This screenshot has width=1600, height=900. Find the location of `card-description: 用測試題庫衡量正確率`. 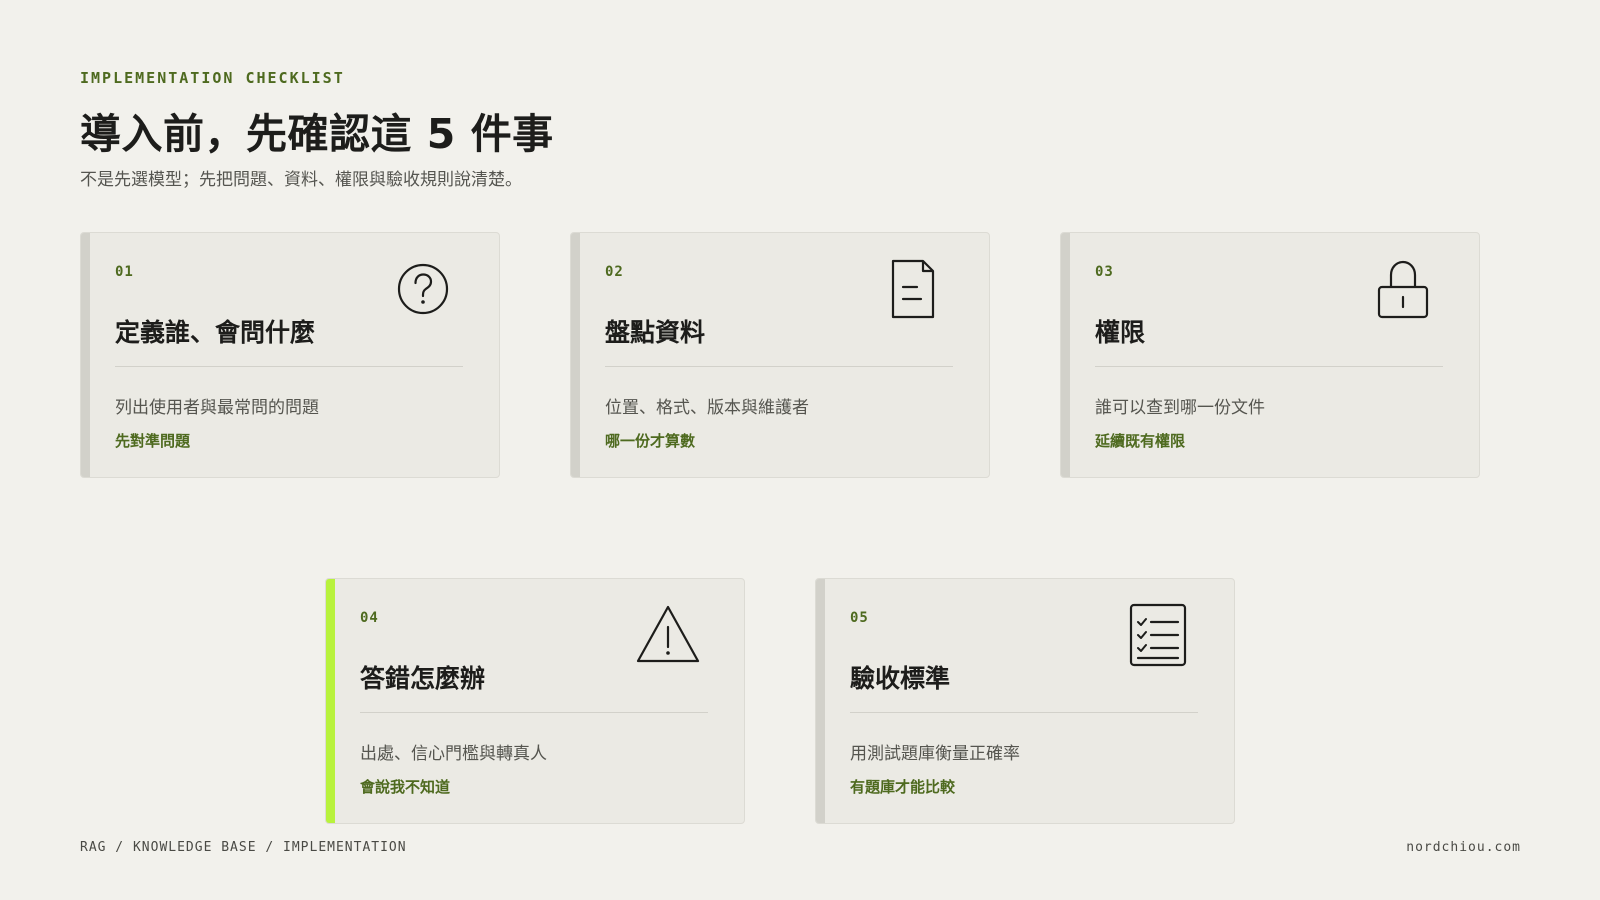

card-description: 用測試題庫衡量正確率 is located at coordinates (935, 754).